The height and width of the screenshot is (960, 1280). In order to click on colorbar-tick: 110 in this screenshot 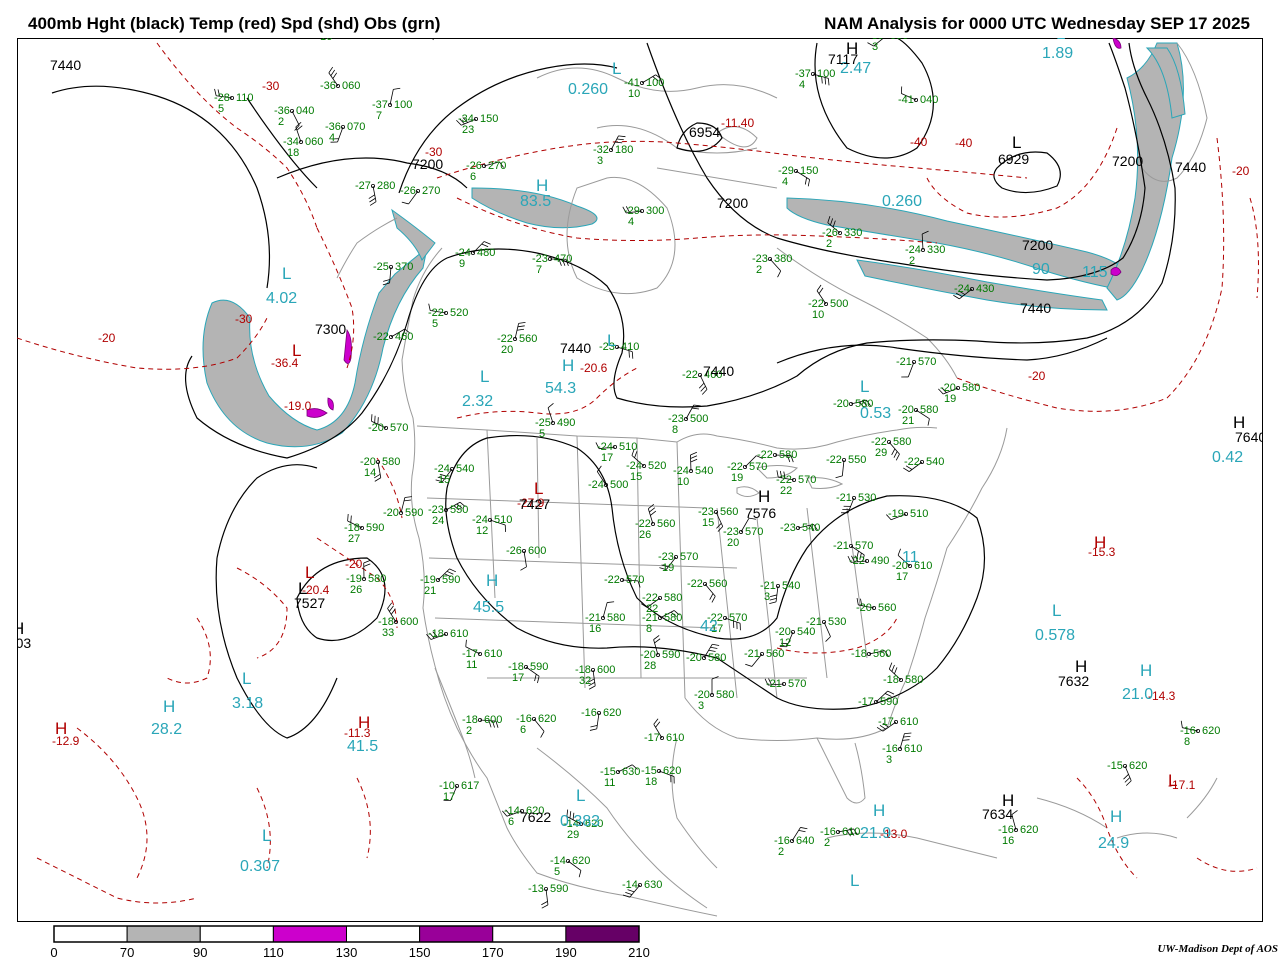, I will do `click(273, 952)`.